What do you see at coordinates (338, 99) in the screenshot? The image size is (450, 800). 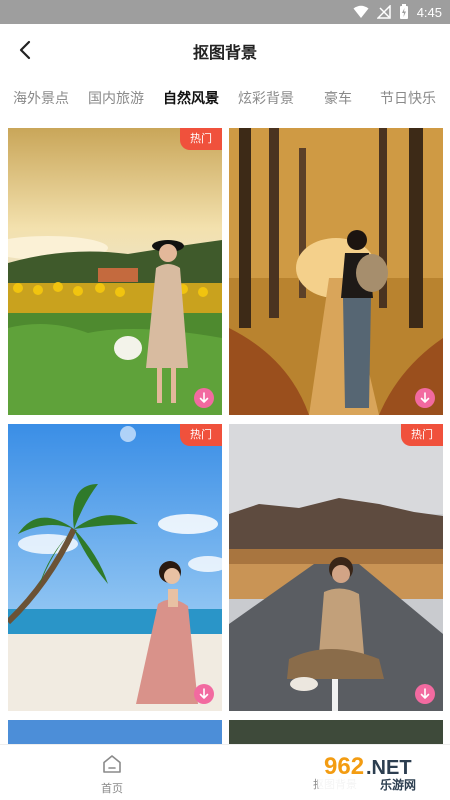 I see `tab-luxury-car: 豪车` at bounding box center [338, 99].